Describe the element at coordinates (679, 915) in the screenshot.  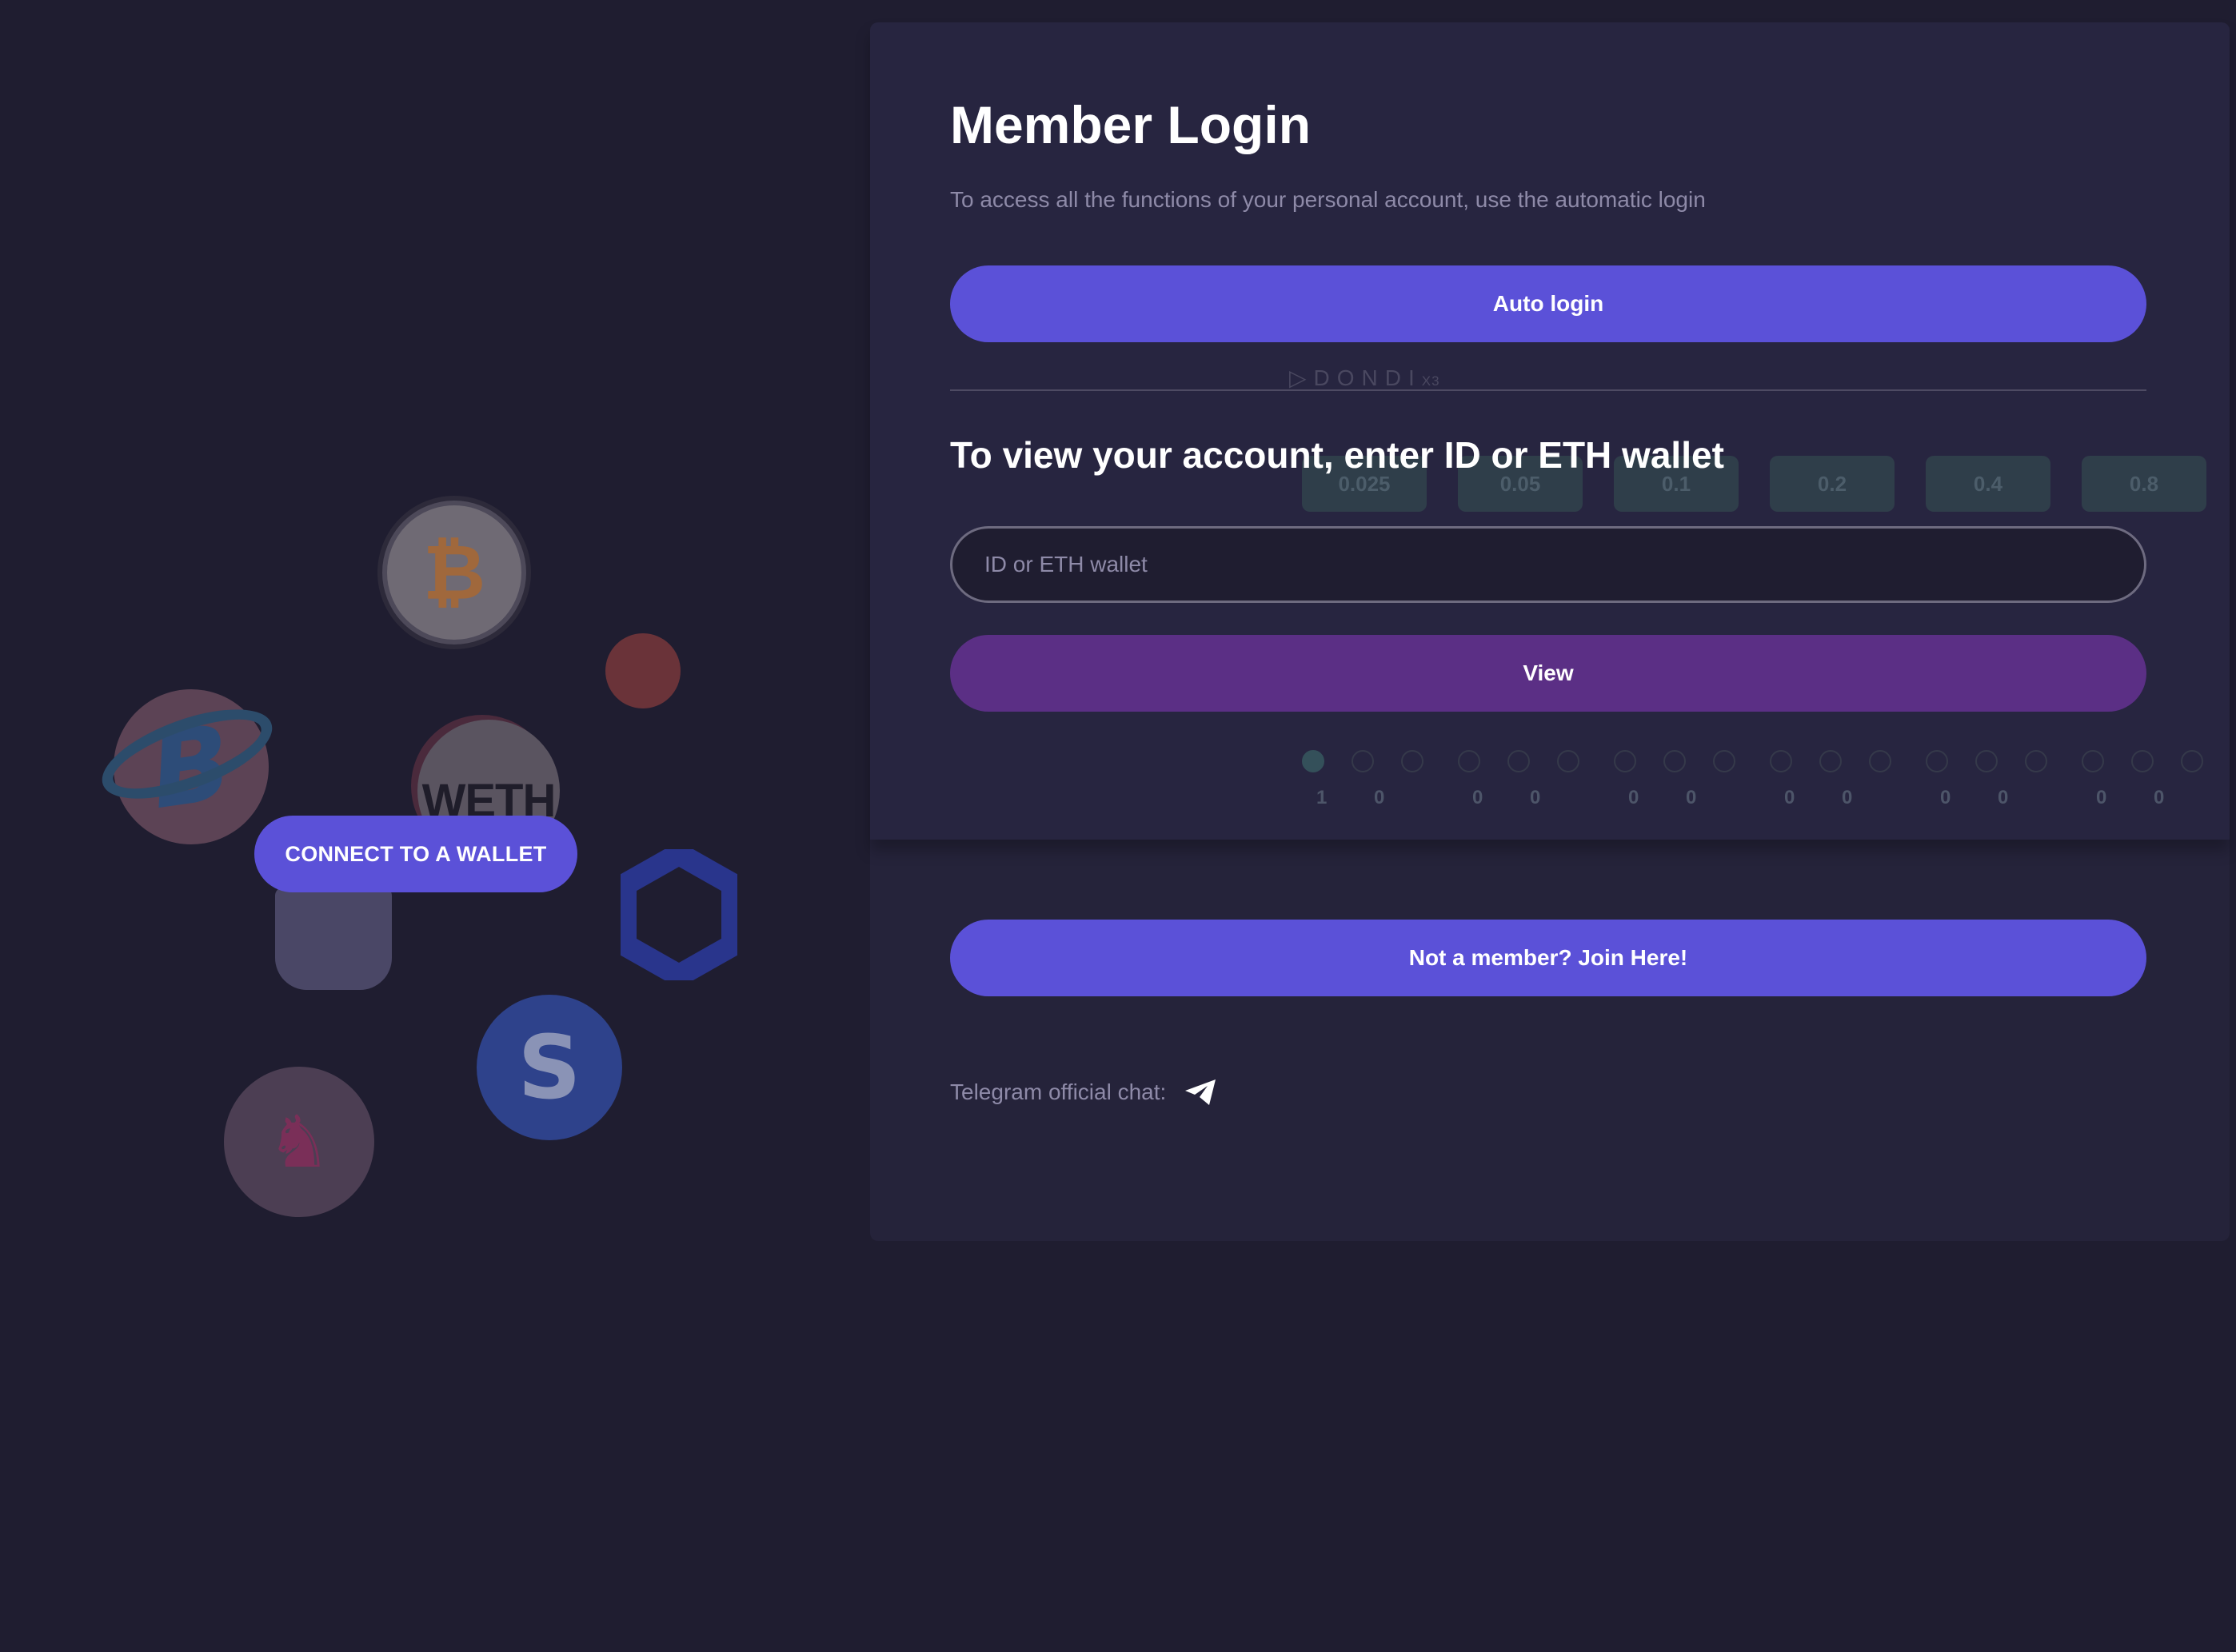
I see `chainlink-hexagon-icon` at that location.